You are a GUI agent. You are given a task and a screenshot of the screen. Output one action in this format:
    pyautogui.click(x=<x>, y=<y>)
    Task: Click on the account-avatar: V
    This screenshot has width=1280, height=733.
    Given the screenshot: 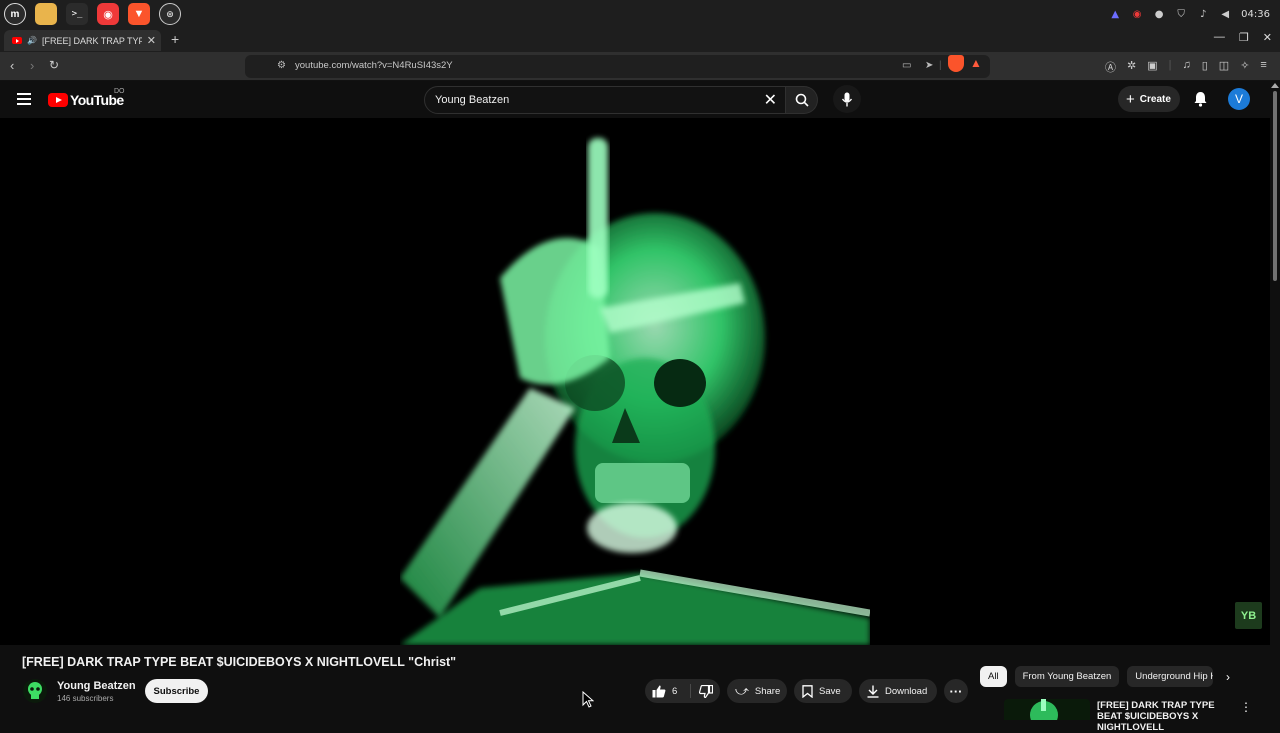 What is the action you would take?
    pyautogui.click(x=1239, y=99)
    